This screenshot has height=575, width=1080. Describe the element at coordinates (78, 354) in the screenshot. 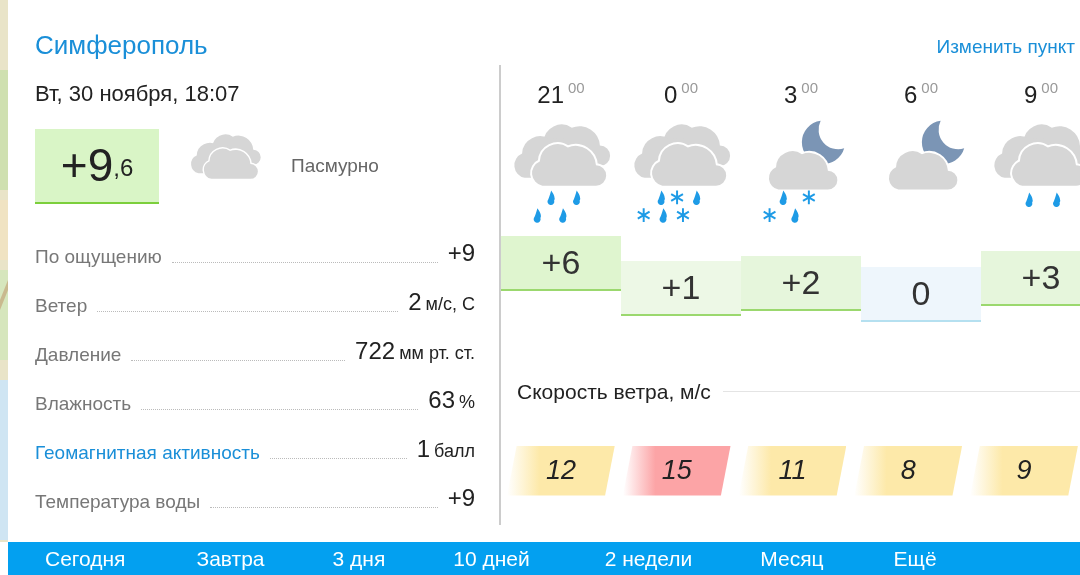

I see `detail-label: Давление` at that location.